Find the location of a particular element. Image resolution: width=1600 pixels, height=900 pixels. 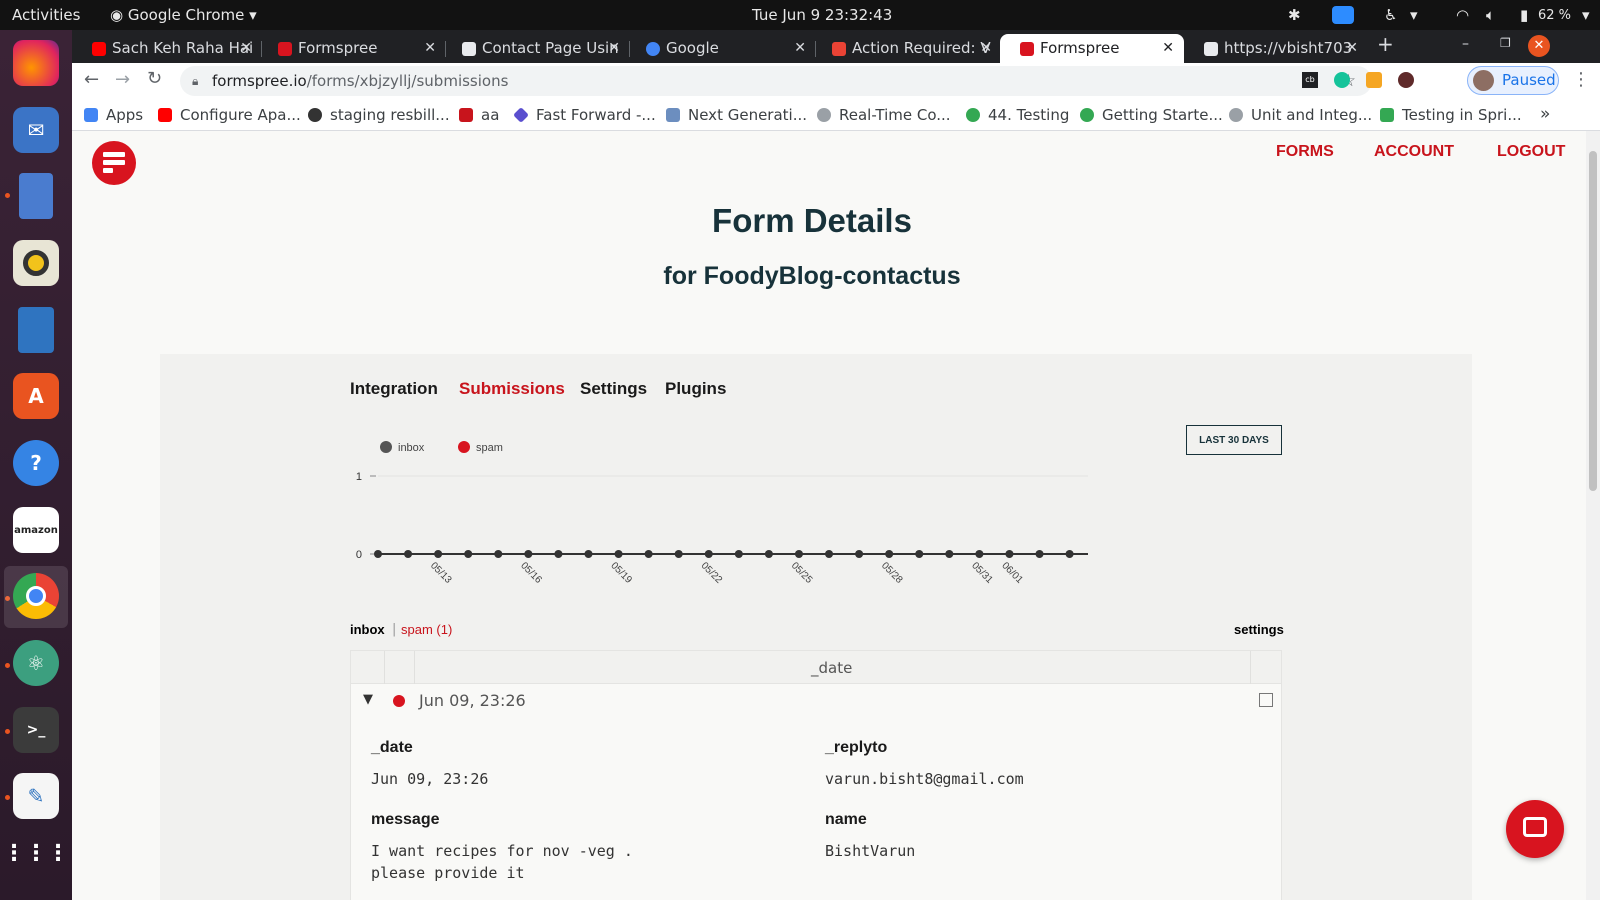

help-icon: ? is located at coordinates (36, 463).